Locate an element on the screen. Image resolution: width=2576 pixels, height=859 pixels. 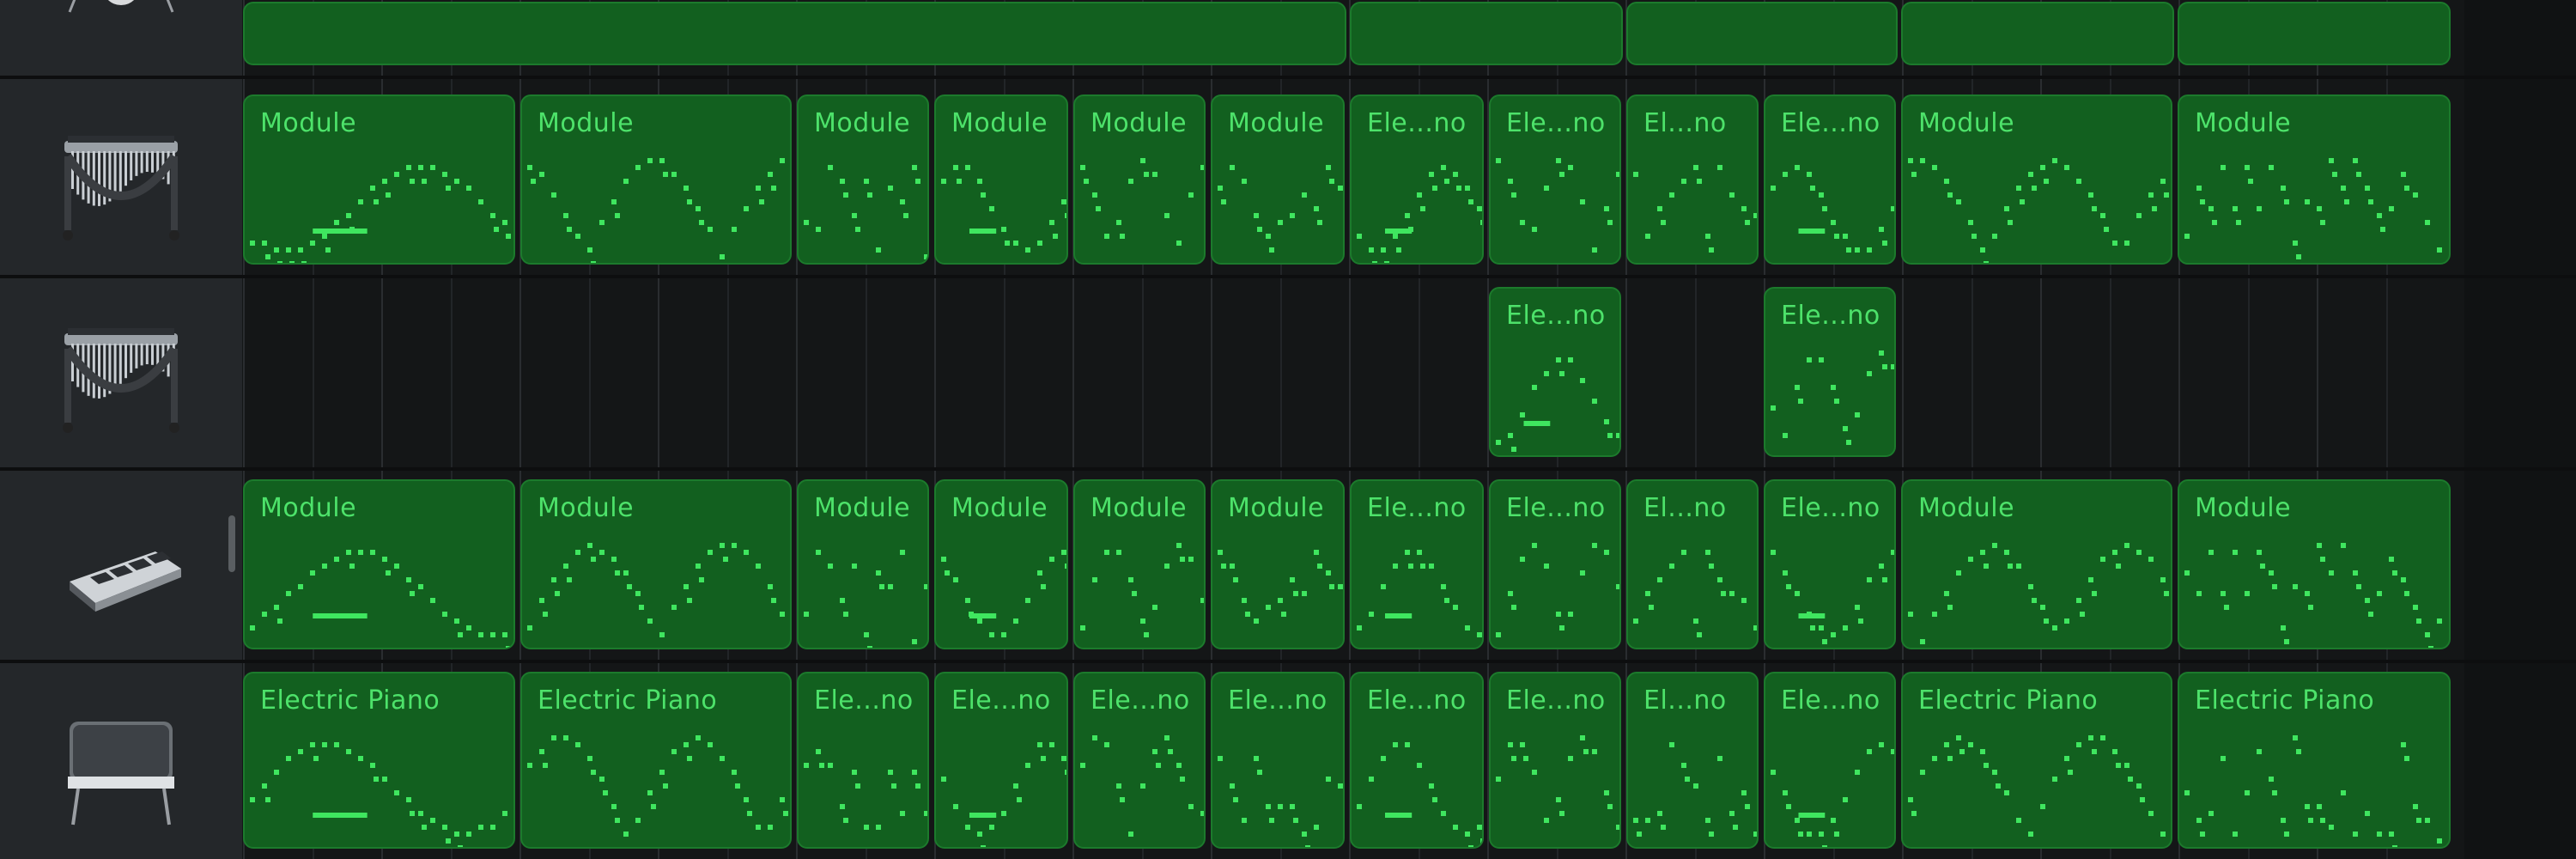
track-row-drums is located at coordinates (1288, 39).